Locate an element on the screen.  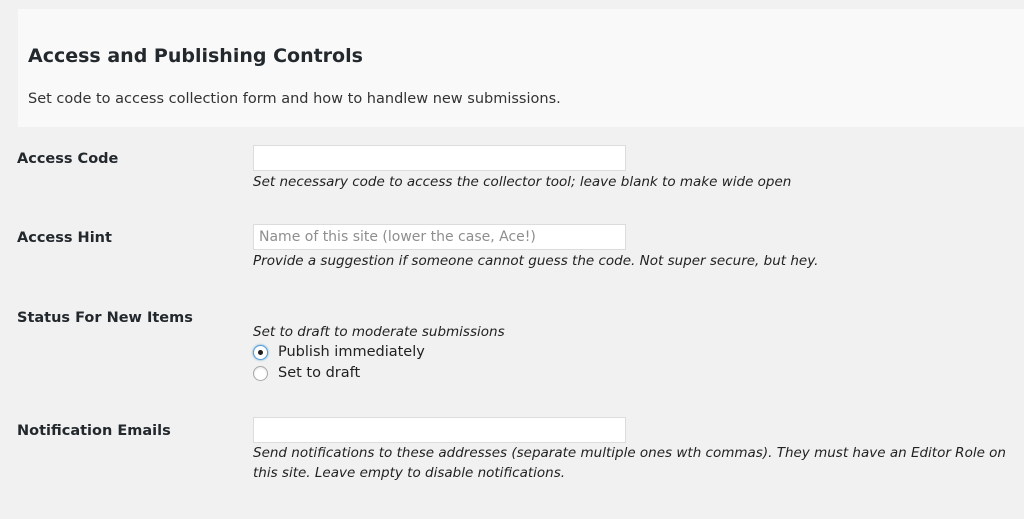
notification-emails-input is located at coordinates (439, 430).